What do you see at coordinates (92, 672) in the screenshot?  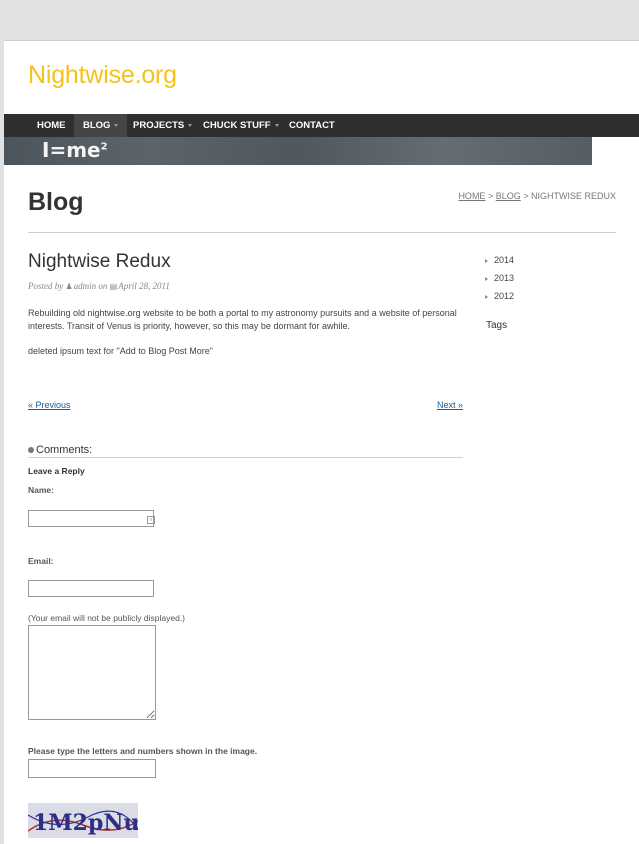 I see `comment-textarea` at bounding box center [92, 672].